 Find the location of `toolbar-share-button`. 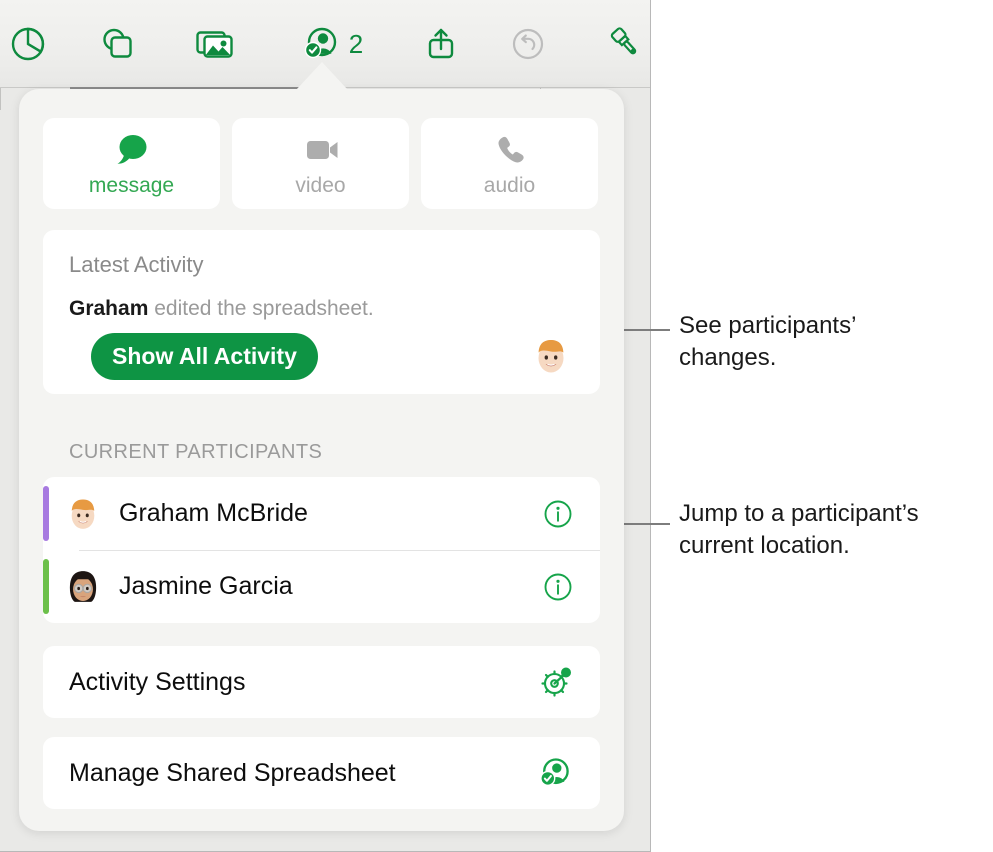

toolbar-share-button is located at coordinates (441, 44).